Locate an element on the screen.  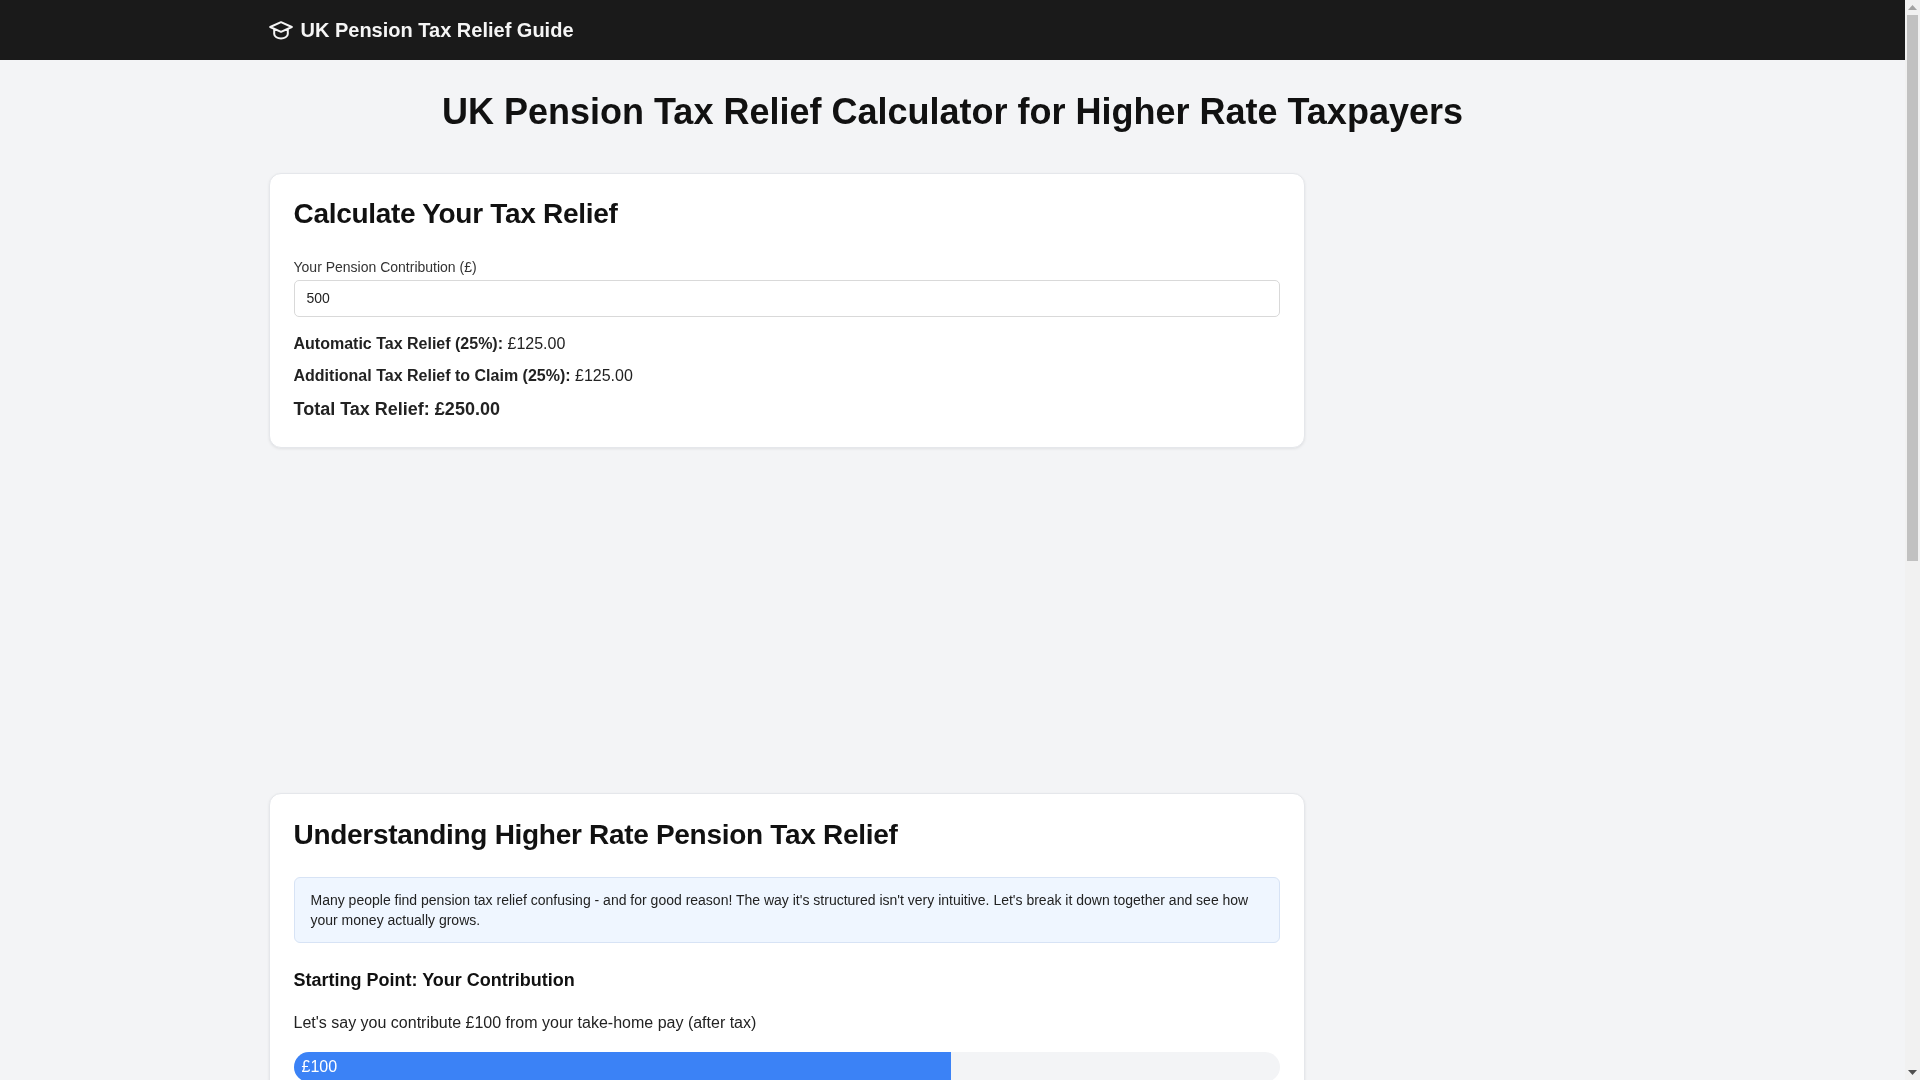
scrollbar is located at coordinates (1912, 540).